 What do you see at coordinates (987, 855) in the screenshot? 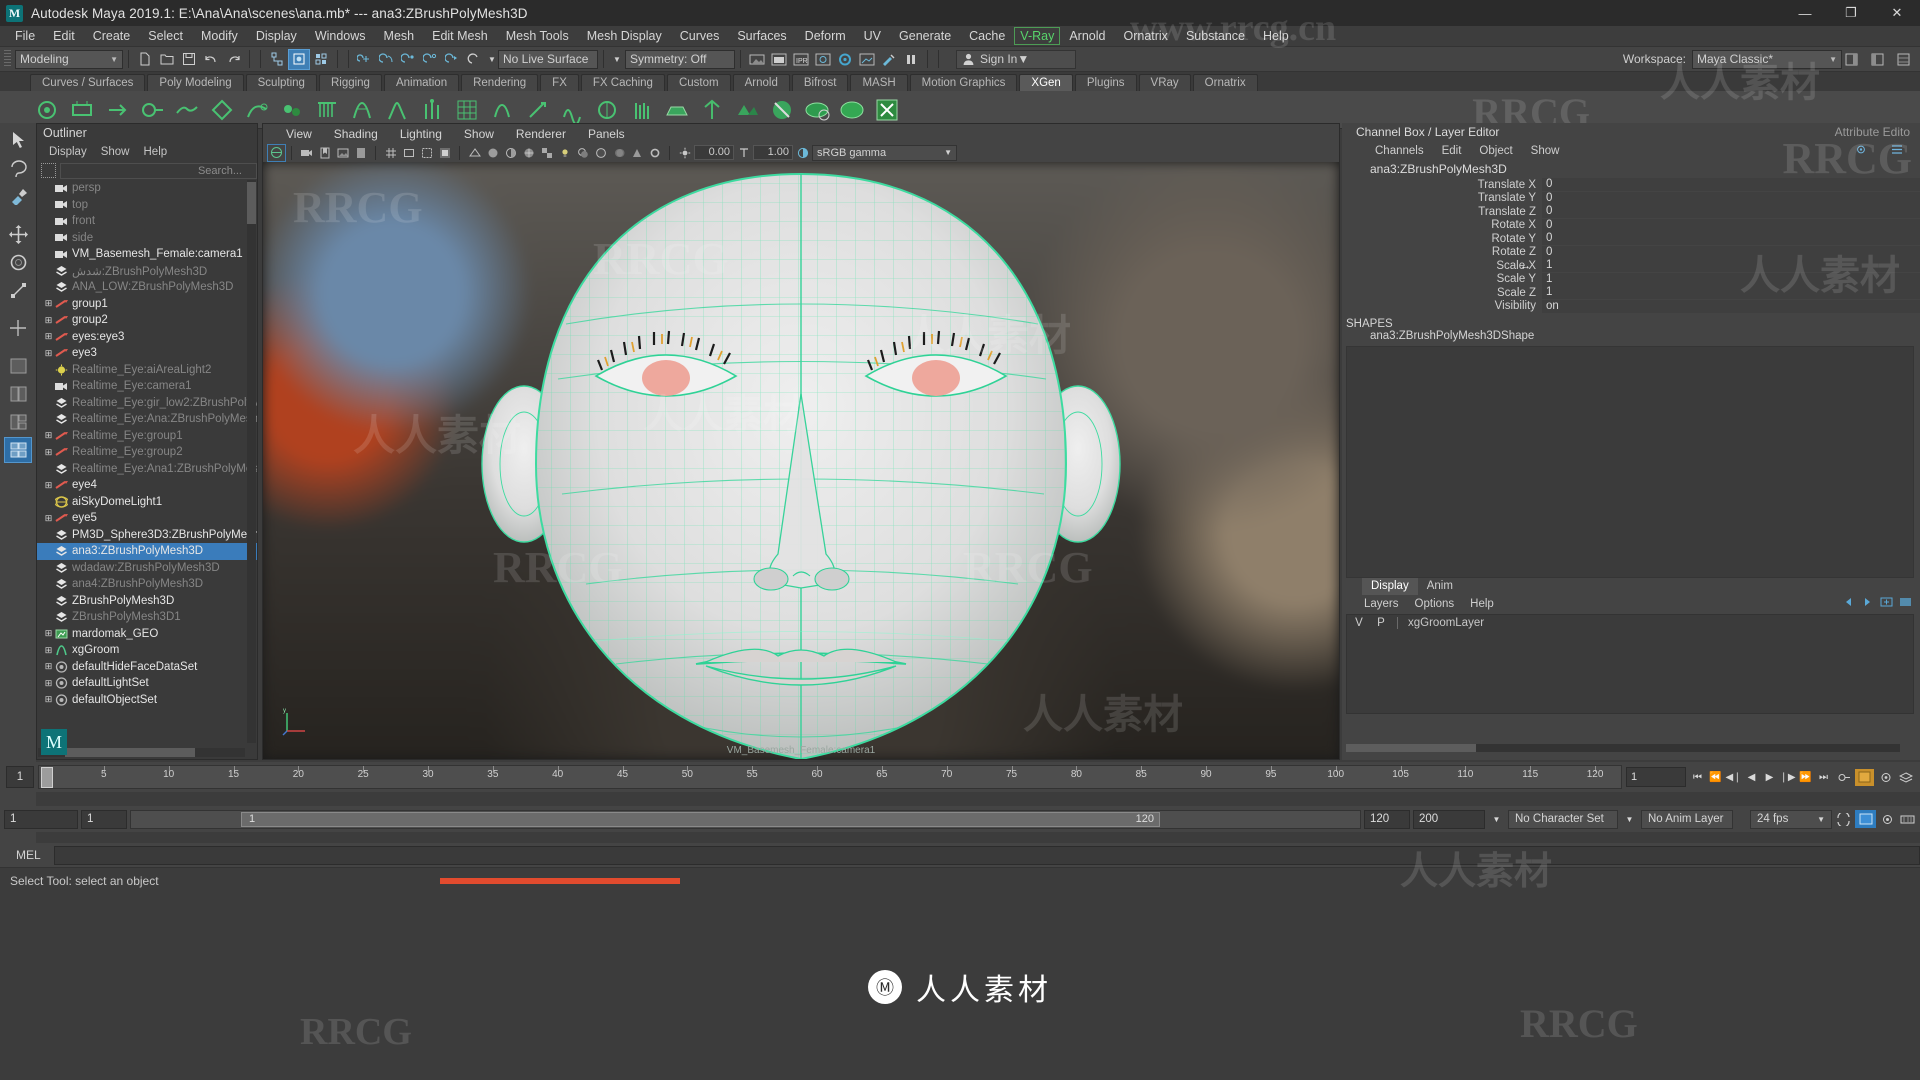
I see `mel-command-input` at bounding box center [987, 855].